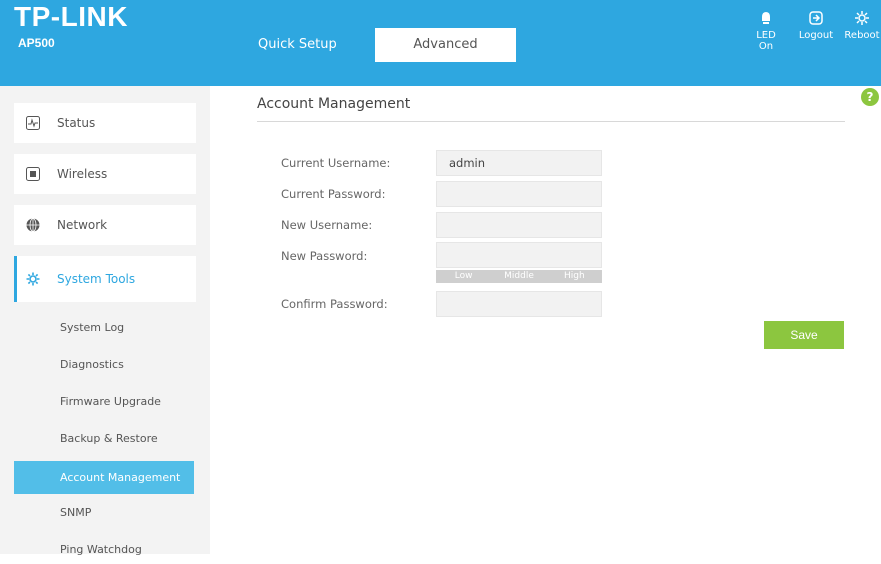  What do you see at coordinates (816, 25) in the screenshot?
I see `logout-button: Logout` at bounding box center [816, 25].